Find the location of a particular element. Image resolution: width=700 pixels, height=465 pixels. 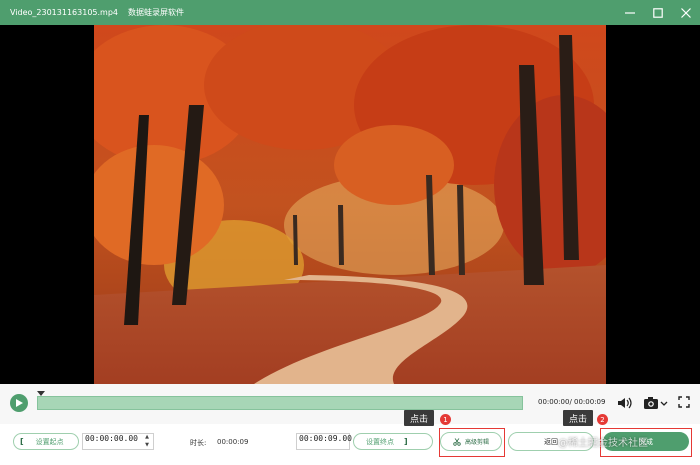

close-icon is located at coordinates (686, 12).